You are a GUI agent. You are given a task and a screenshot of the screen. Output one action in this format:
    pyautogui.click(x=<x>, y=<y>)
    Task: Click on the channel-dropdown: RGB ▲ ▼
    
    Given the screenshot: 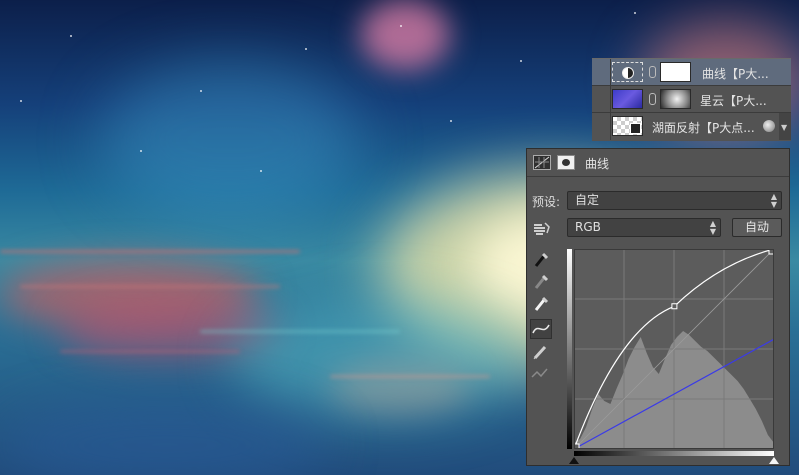 What is the action you would take?
    pyautogui.click(x=644, y=227)
    